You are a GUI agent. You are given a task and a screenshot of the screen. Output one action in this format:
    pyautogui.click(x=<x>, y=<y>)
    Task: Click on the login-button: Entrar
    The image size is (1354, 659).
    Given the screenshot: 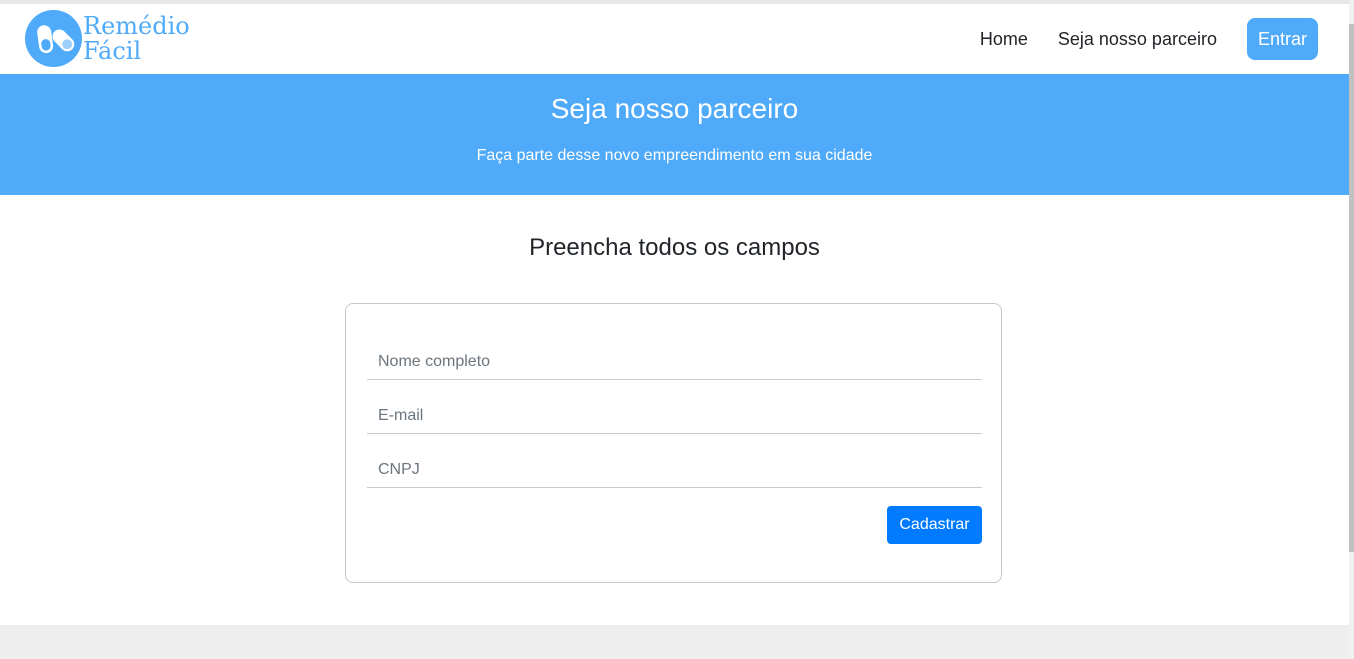 What is the action you would take?
    pyautogui.click(x=1282, y=39)
    